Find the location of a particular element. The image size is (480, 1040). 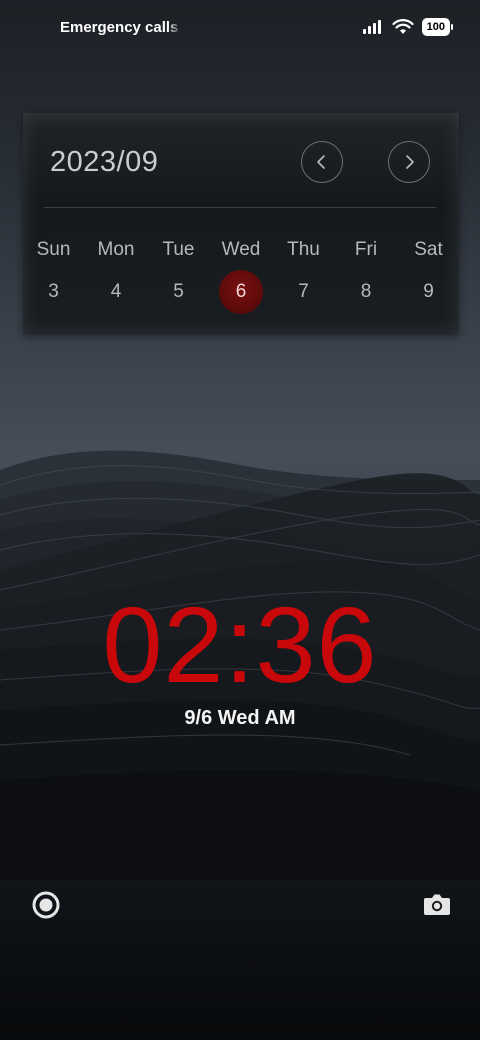

calendar-day: 7 is located at coordinates (303, 292).